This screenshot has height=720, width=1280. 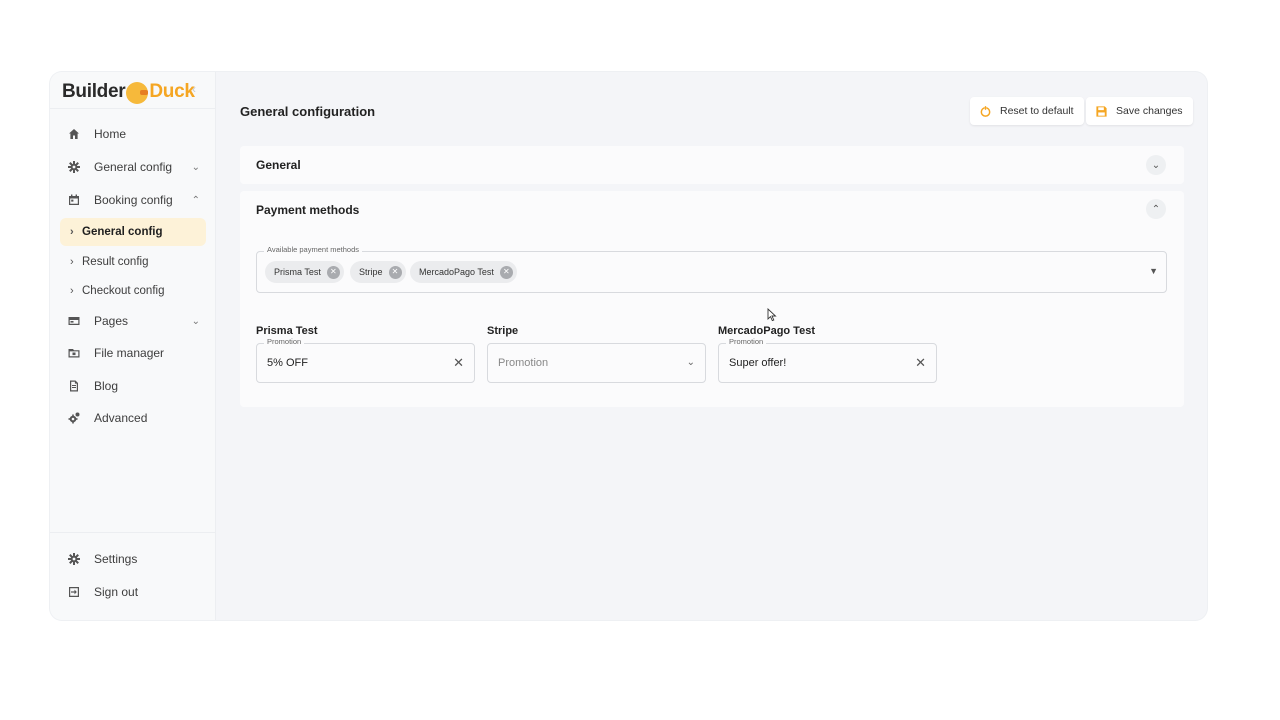 What do you see at coordinates (116, 592) in the screenshot?
I see `sidebar-item-label: Sign out` at bounding box center [116, 592].